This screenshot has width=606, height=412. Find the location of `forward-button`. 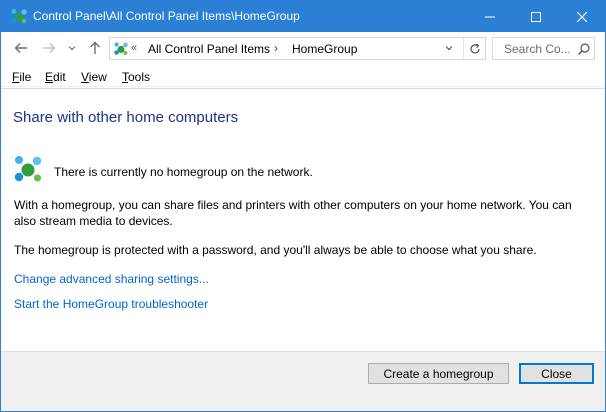

forward-button is located at coordinates (49, 48).